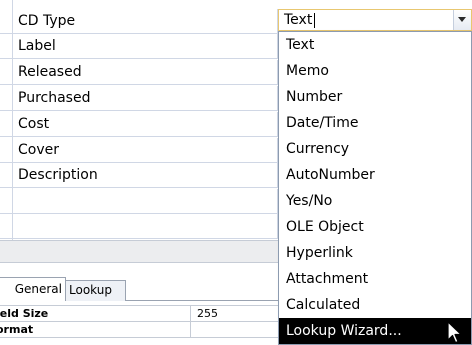 This screenshot has width=472, height=345. What do you see at coordinates (95, 290) in the screenshot?
I see `tab-lookup: Lookup` at bounding box center [95, 290].